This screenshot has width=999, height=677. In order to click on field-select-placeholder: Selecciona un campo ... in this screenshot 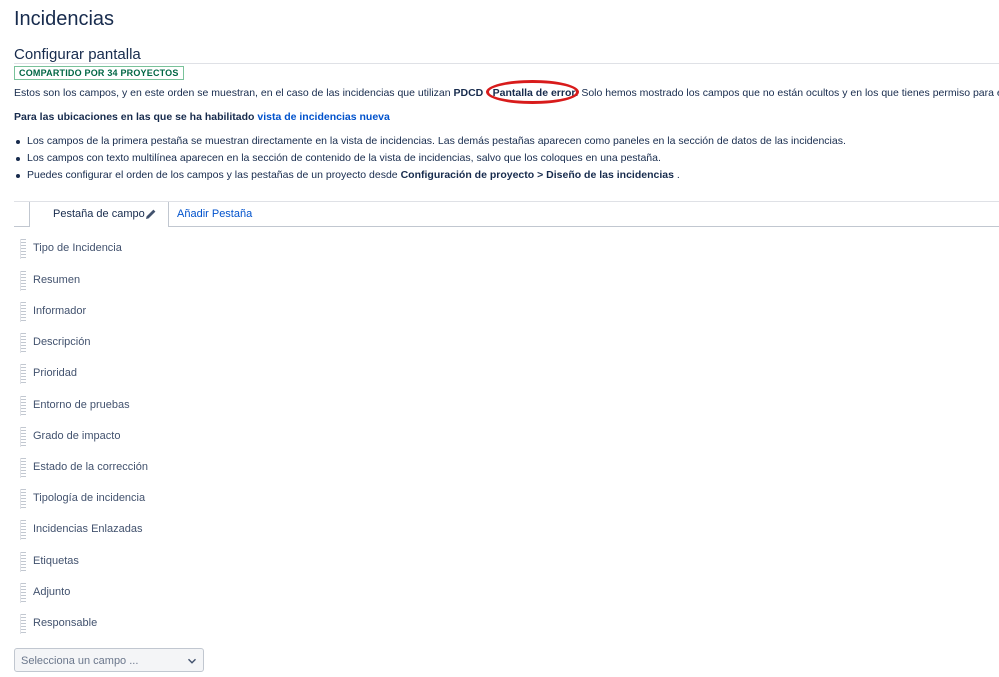, I will do `click(80, 661)`.